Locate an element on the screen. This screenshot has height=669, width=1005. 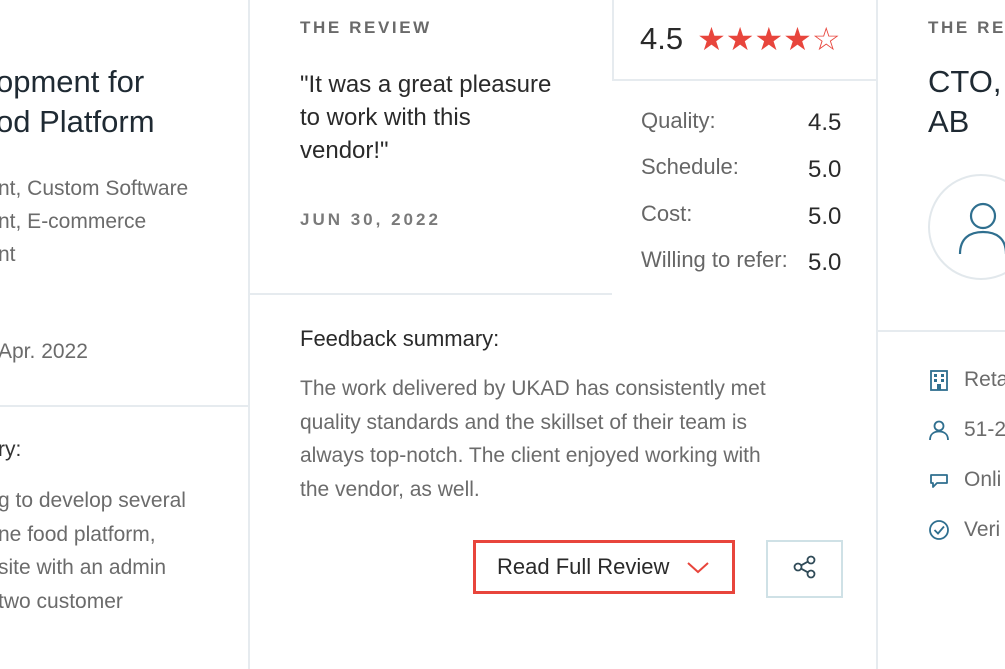
services-line: nt, Custom Software is located at coordinates (94, 188).